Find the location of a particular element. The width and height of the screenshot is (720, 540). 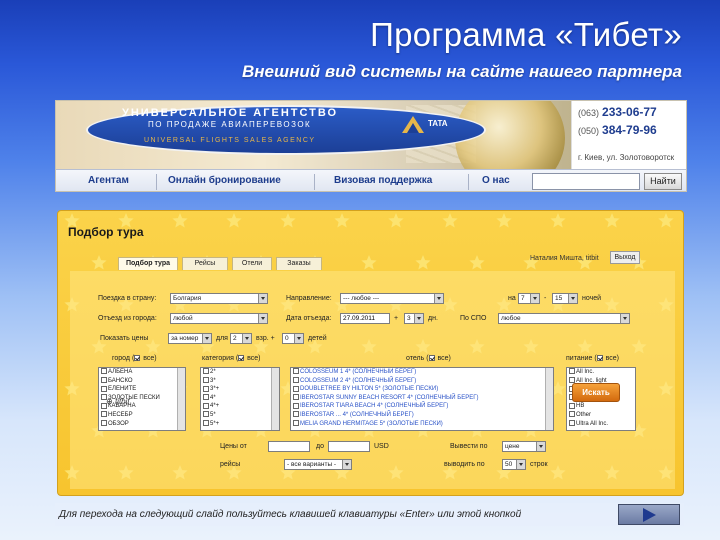

hotel-list-scrollbar is located at coordinates (549, 399).